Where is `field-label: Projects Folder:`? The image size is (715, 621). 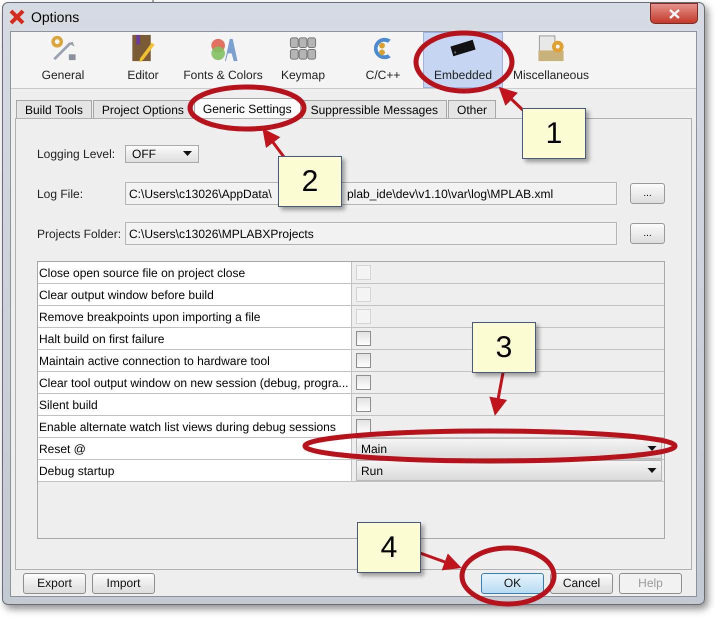 field-label: Projects Folder: is located at coordinates (79, 233).